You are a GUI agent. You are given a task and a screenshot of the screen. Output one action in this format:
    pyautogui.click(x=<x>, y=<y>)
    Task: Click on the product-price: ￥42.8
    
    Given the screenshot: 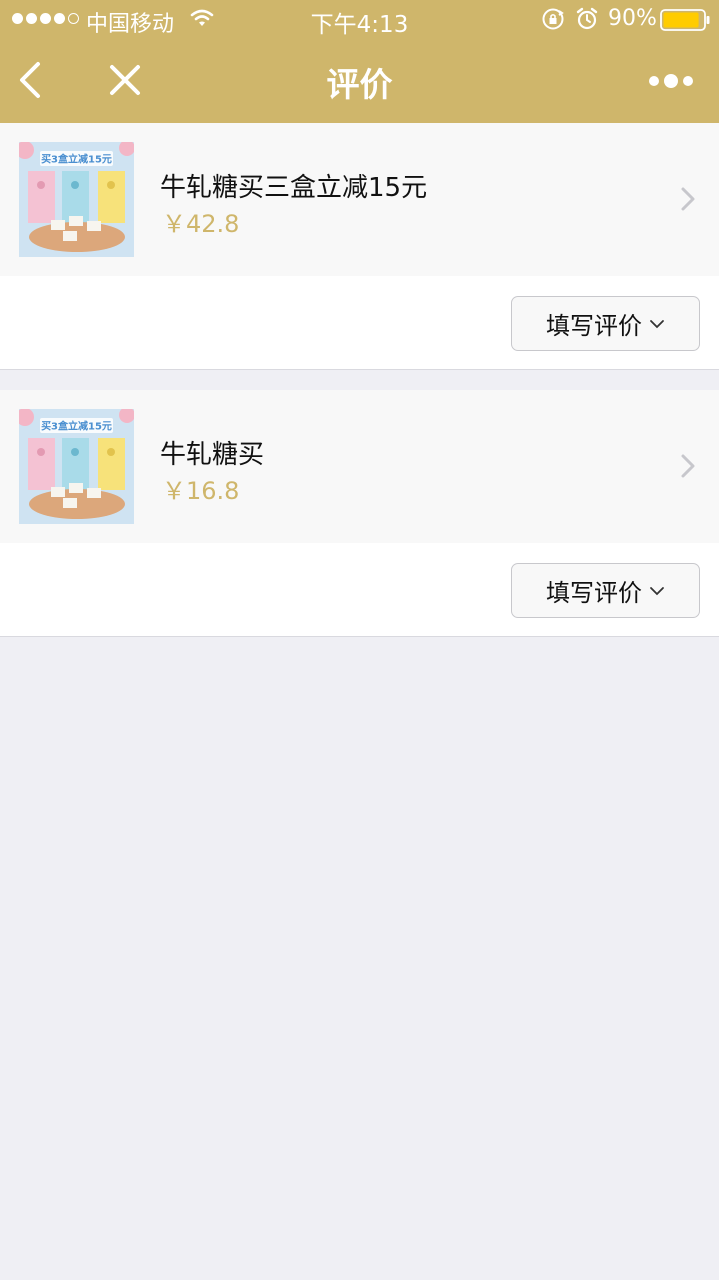 What is the action you would take?
    pyautogui.click(x=201, y=224)
    